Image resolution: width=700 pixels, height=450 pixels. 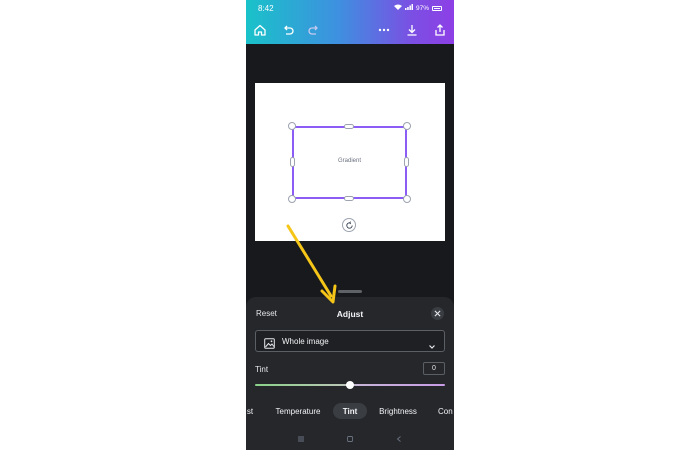 I want to click on home-nav-icon, so click(x=350, y=439).